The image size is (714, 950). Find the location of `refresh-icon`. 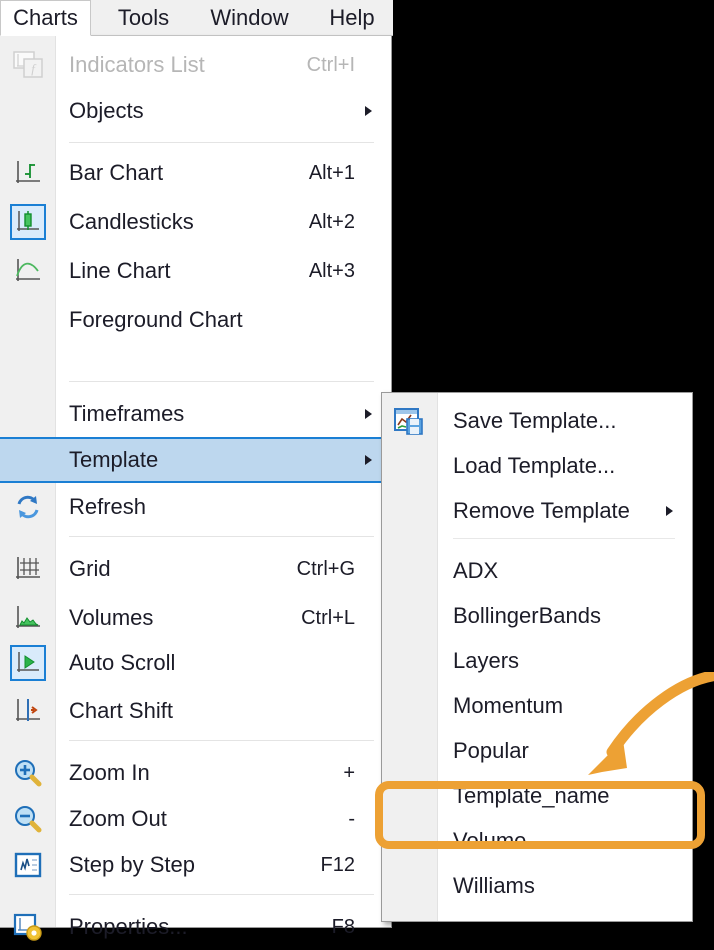

refresh-icon is located at coordinates (28, 507).